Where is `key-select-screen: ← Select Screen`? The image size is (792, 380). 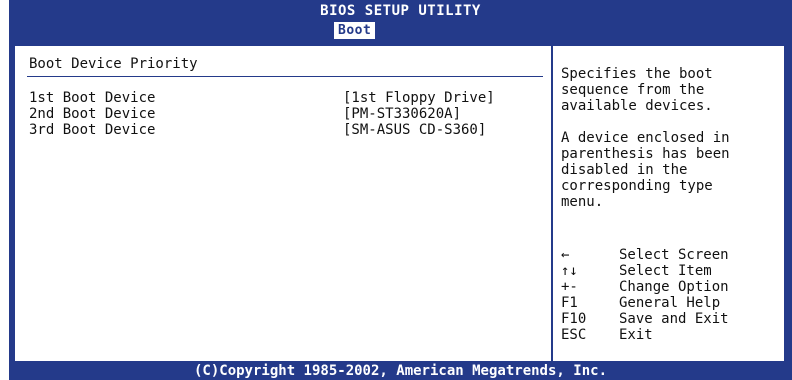 key-select-screen: ← Select Screen is located at coordinates (671, 255).